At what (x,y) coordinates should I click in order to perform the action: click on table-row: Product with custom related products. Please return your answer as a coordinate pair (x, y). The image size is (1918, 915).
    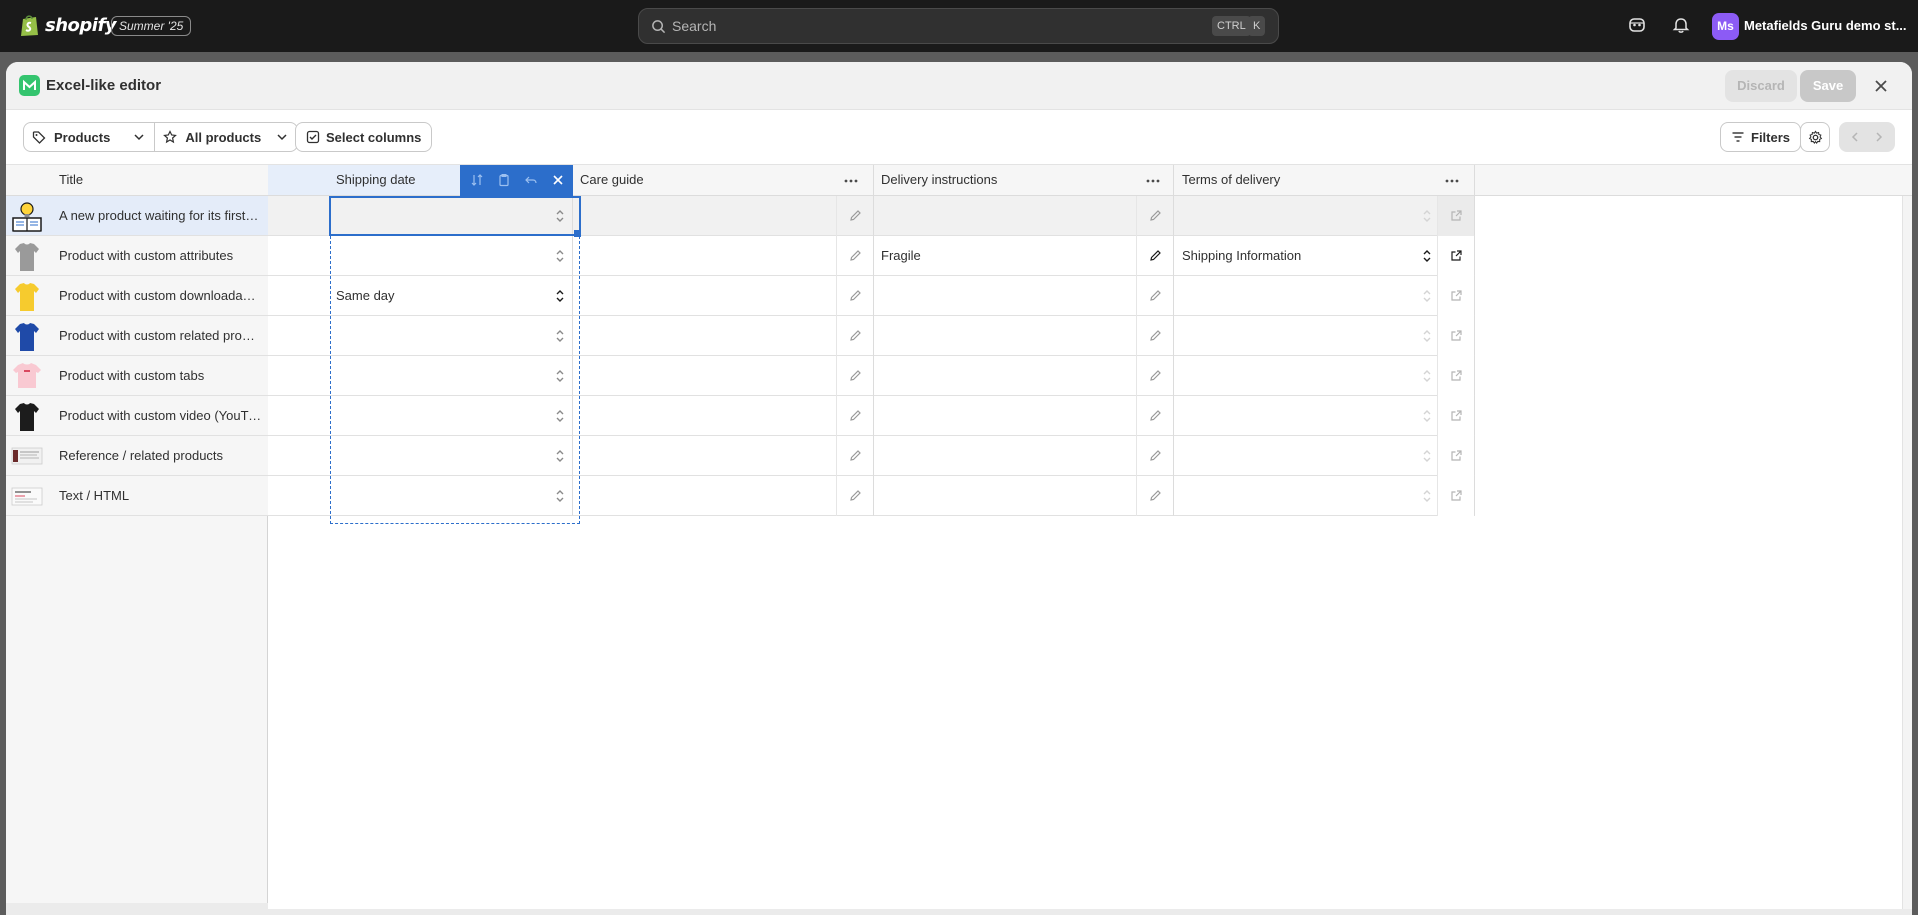
    Looking at the image, I should click on (137, 336).